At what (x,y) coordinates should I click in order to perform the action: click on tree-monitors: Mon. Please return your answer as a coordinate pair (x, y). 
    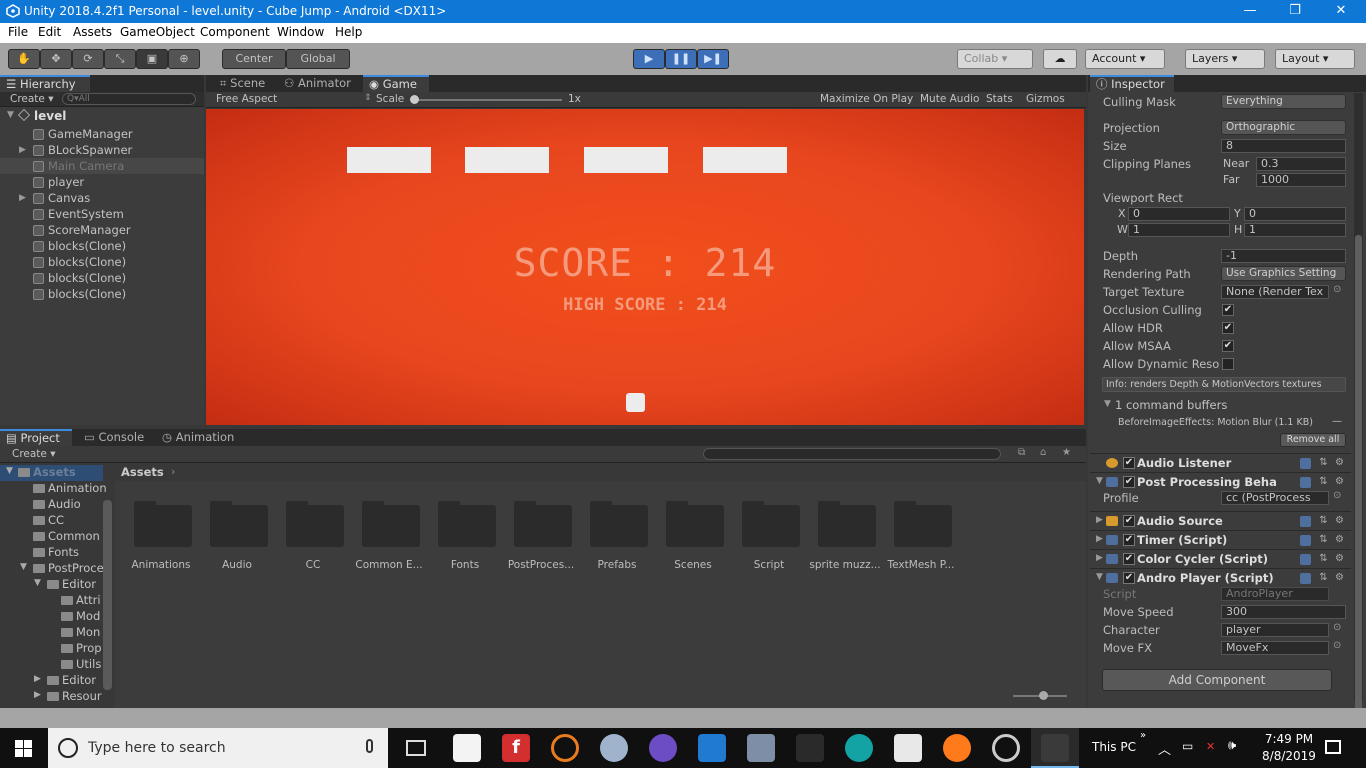
    Looking at the image, I should click on (88, 632).